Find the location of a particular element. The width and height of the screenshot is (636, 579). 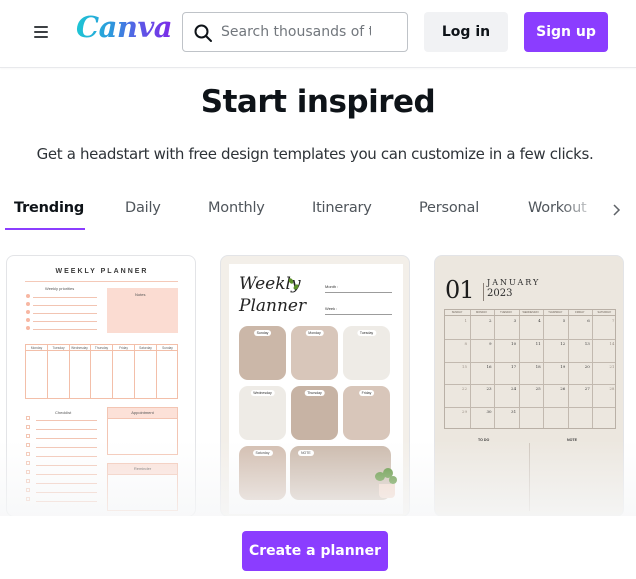

calendar-day: 23 is located at coordinates (489, 389).